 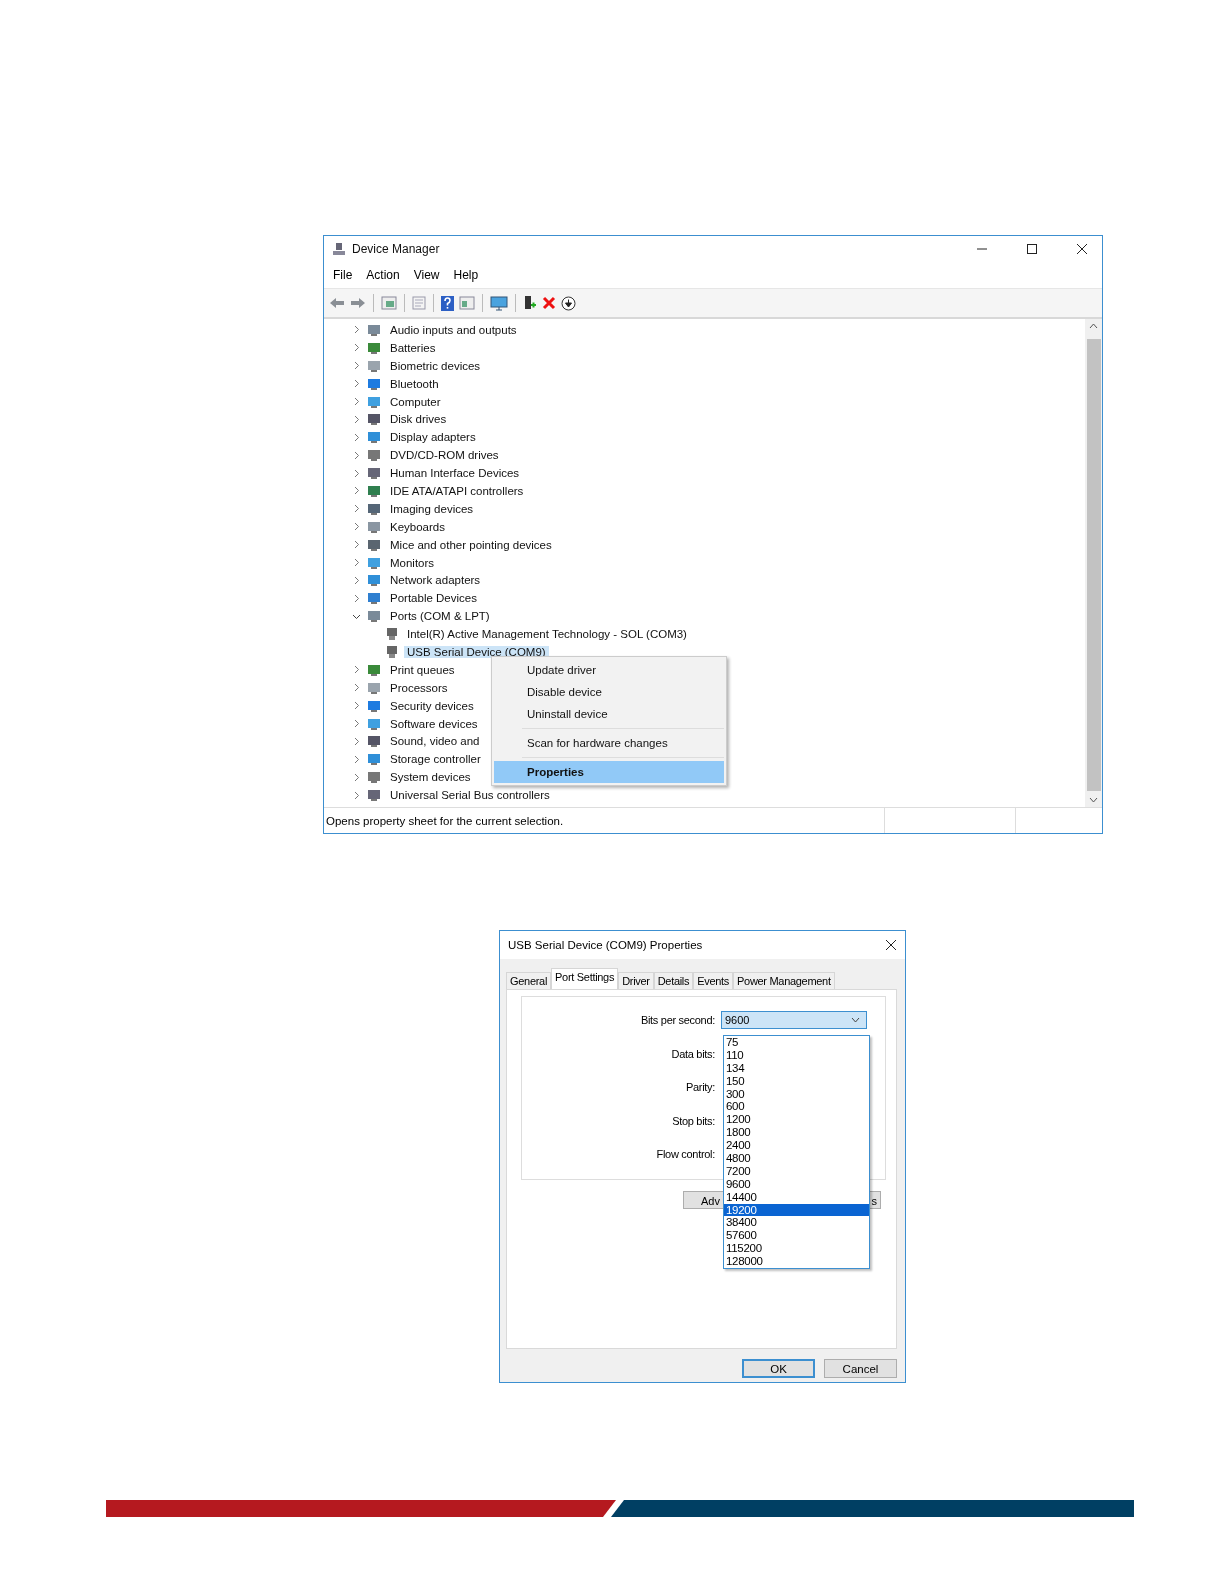 What do you see at coordinates (435, 759) in the screenshot?
I see `tree-item: Storage controller` at bounding box center [435, 759].